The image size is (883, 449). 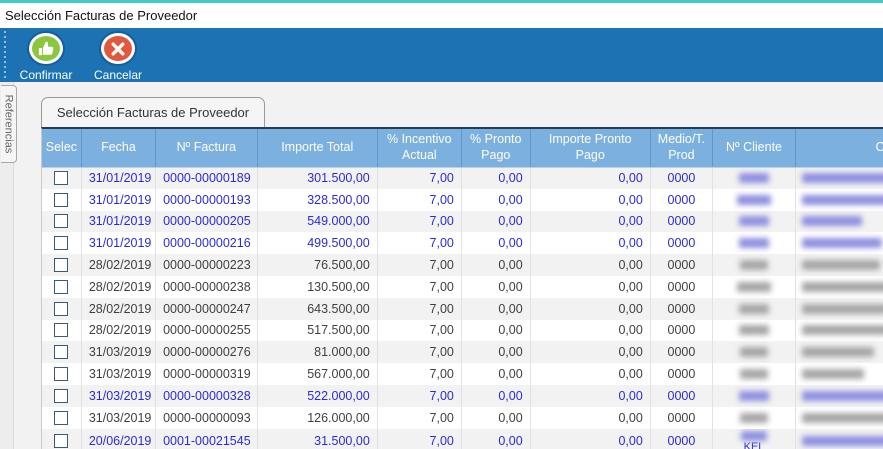 What do you see at coordinates (119, 395) in the screenshot?
I see `fecha-cell: 31/03/2019` at bounding box center [119, 395].